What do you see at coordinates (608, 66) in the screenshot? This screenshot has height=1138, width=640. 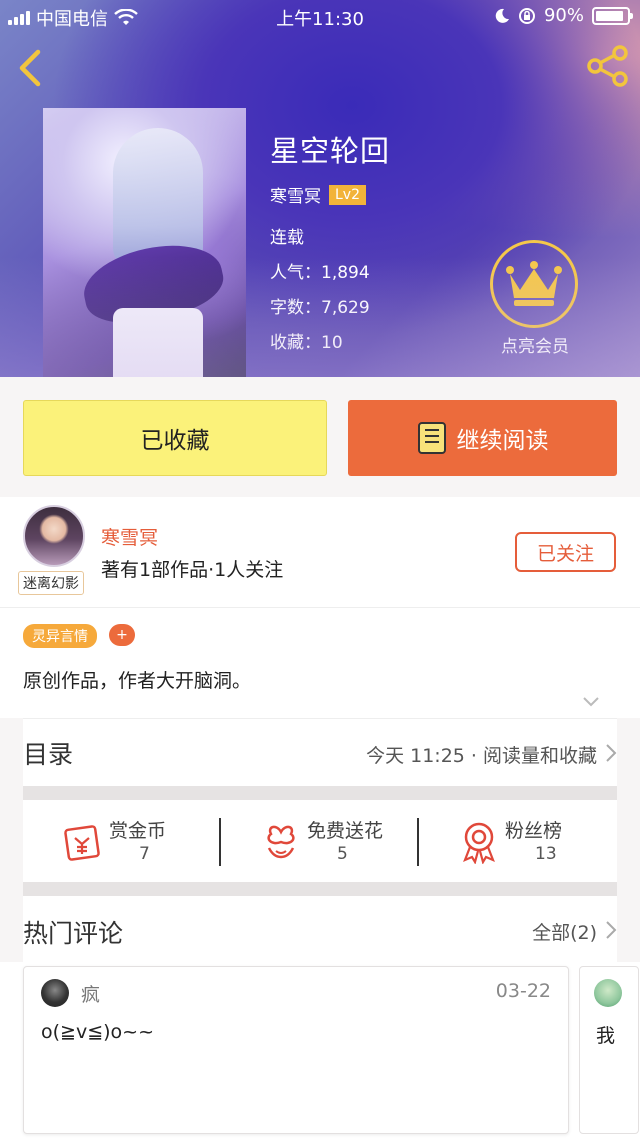 I see `share-icon` at bounding box center [608, 66].